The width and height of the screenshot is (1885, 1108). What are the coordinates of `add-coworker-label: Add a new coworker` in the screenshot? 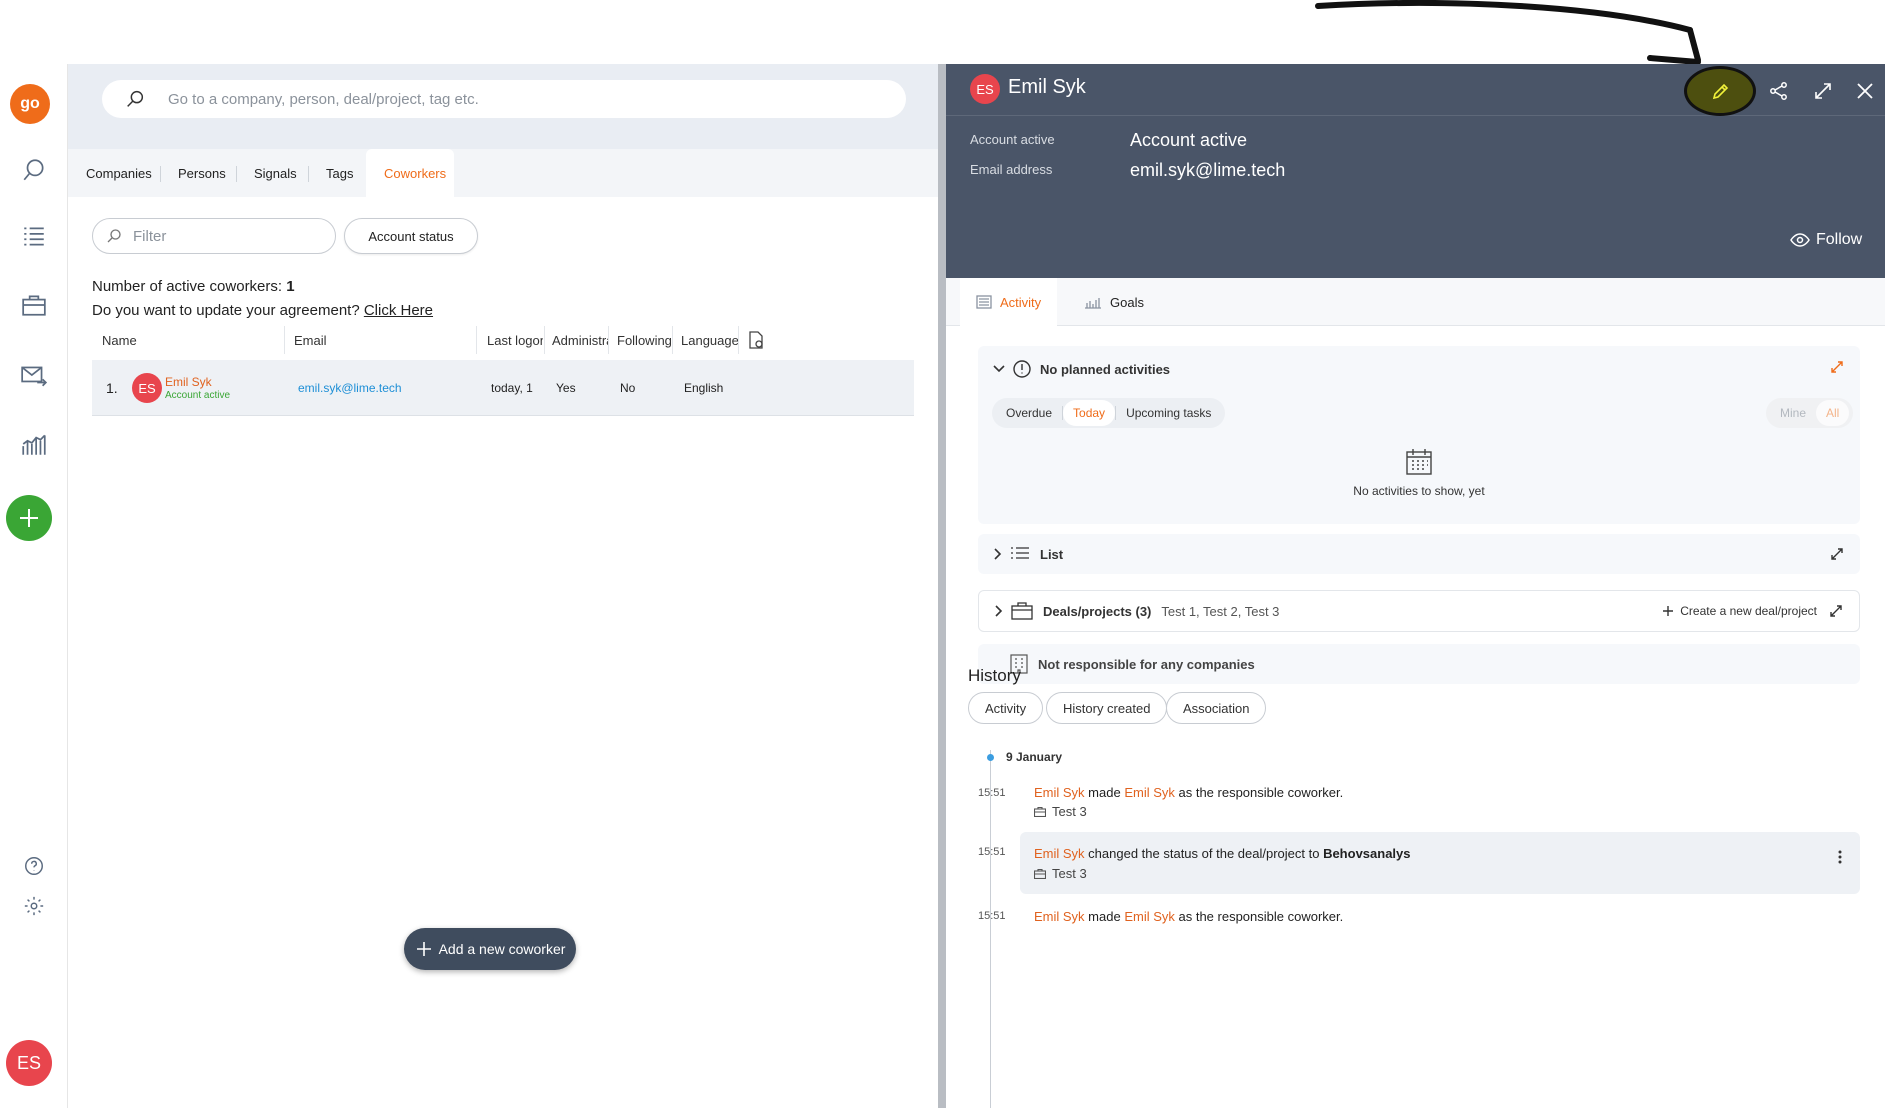 It's located at (502, 949).